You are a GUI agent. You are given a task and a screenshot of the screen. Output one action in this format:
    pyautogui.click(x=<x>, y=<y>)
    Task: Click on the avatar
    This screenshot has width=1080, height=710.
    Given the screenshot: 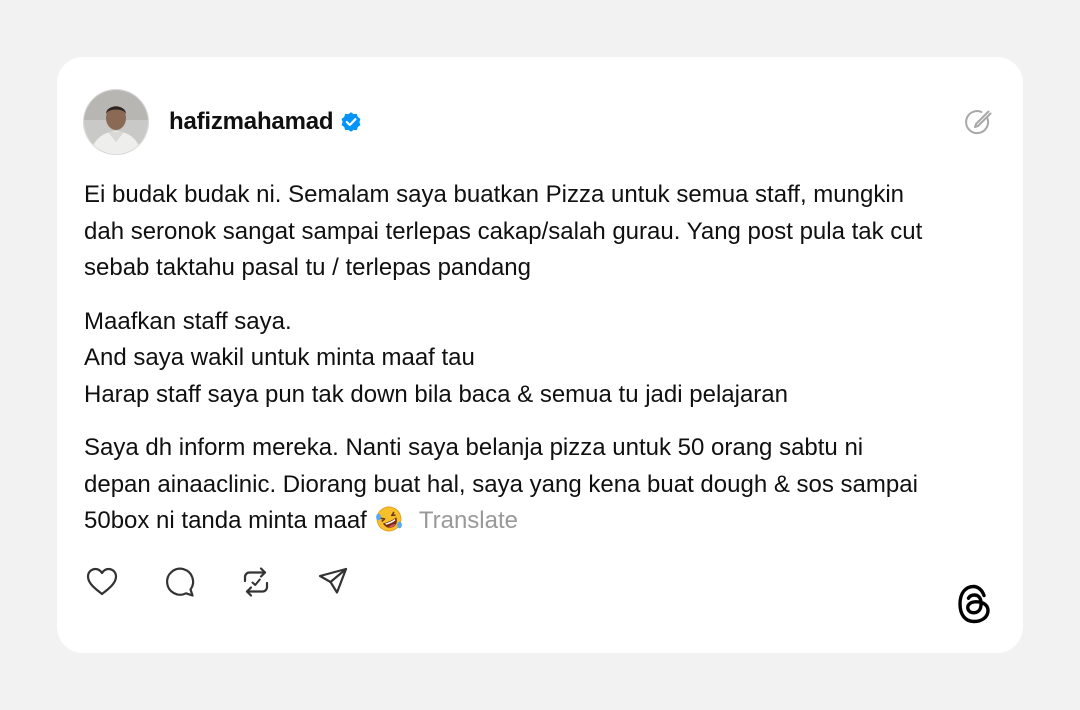 What is the action you would take?
    pyautogui.click(x=116, y=122)
    